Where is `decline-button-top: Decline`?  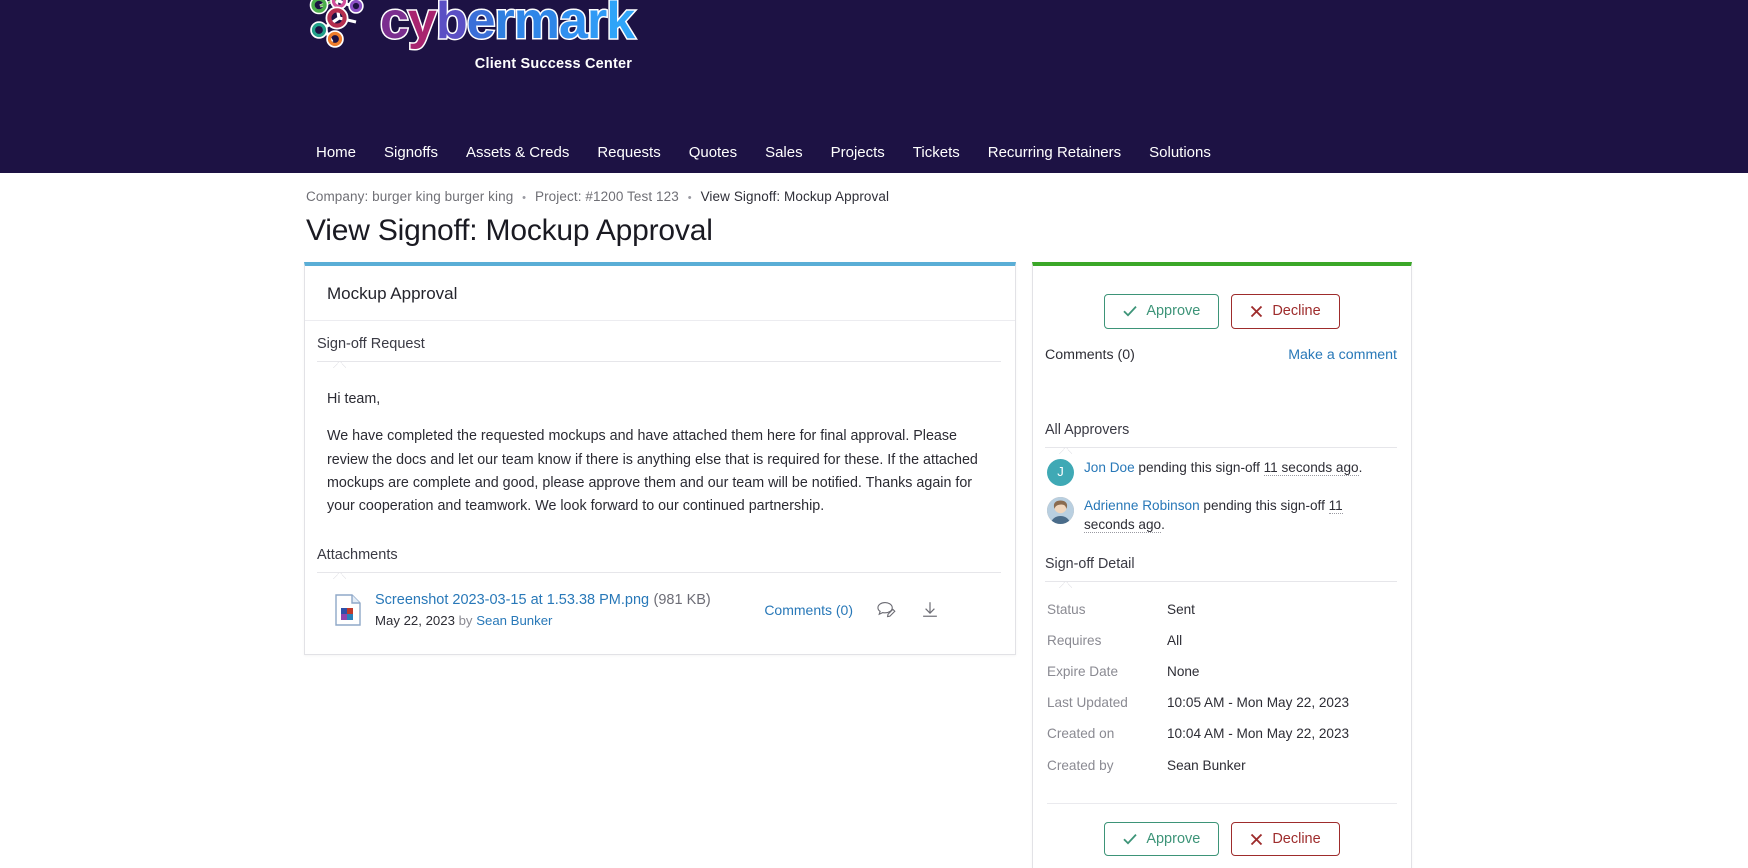
decline-button-top: Decline is located at coordinates (1285, 311).